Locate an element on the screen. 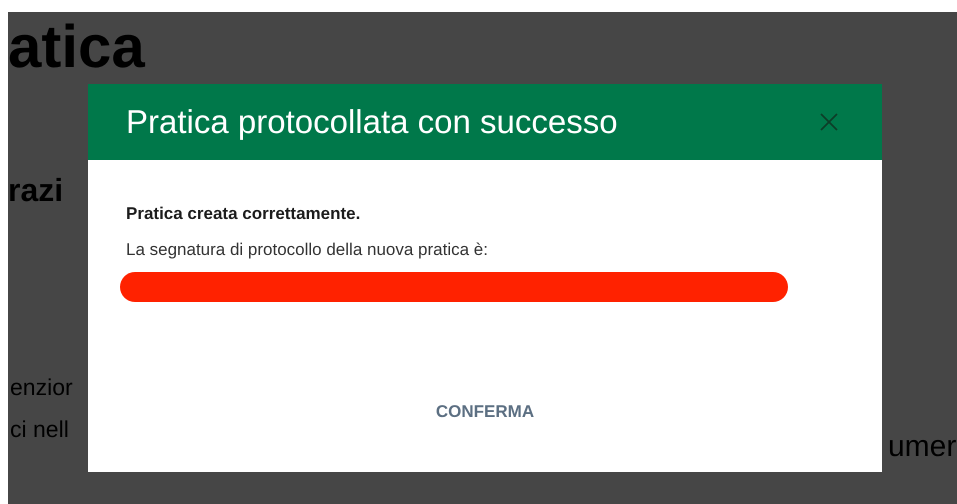  page-text: enzior is located at coordinates (41, 387).